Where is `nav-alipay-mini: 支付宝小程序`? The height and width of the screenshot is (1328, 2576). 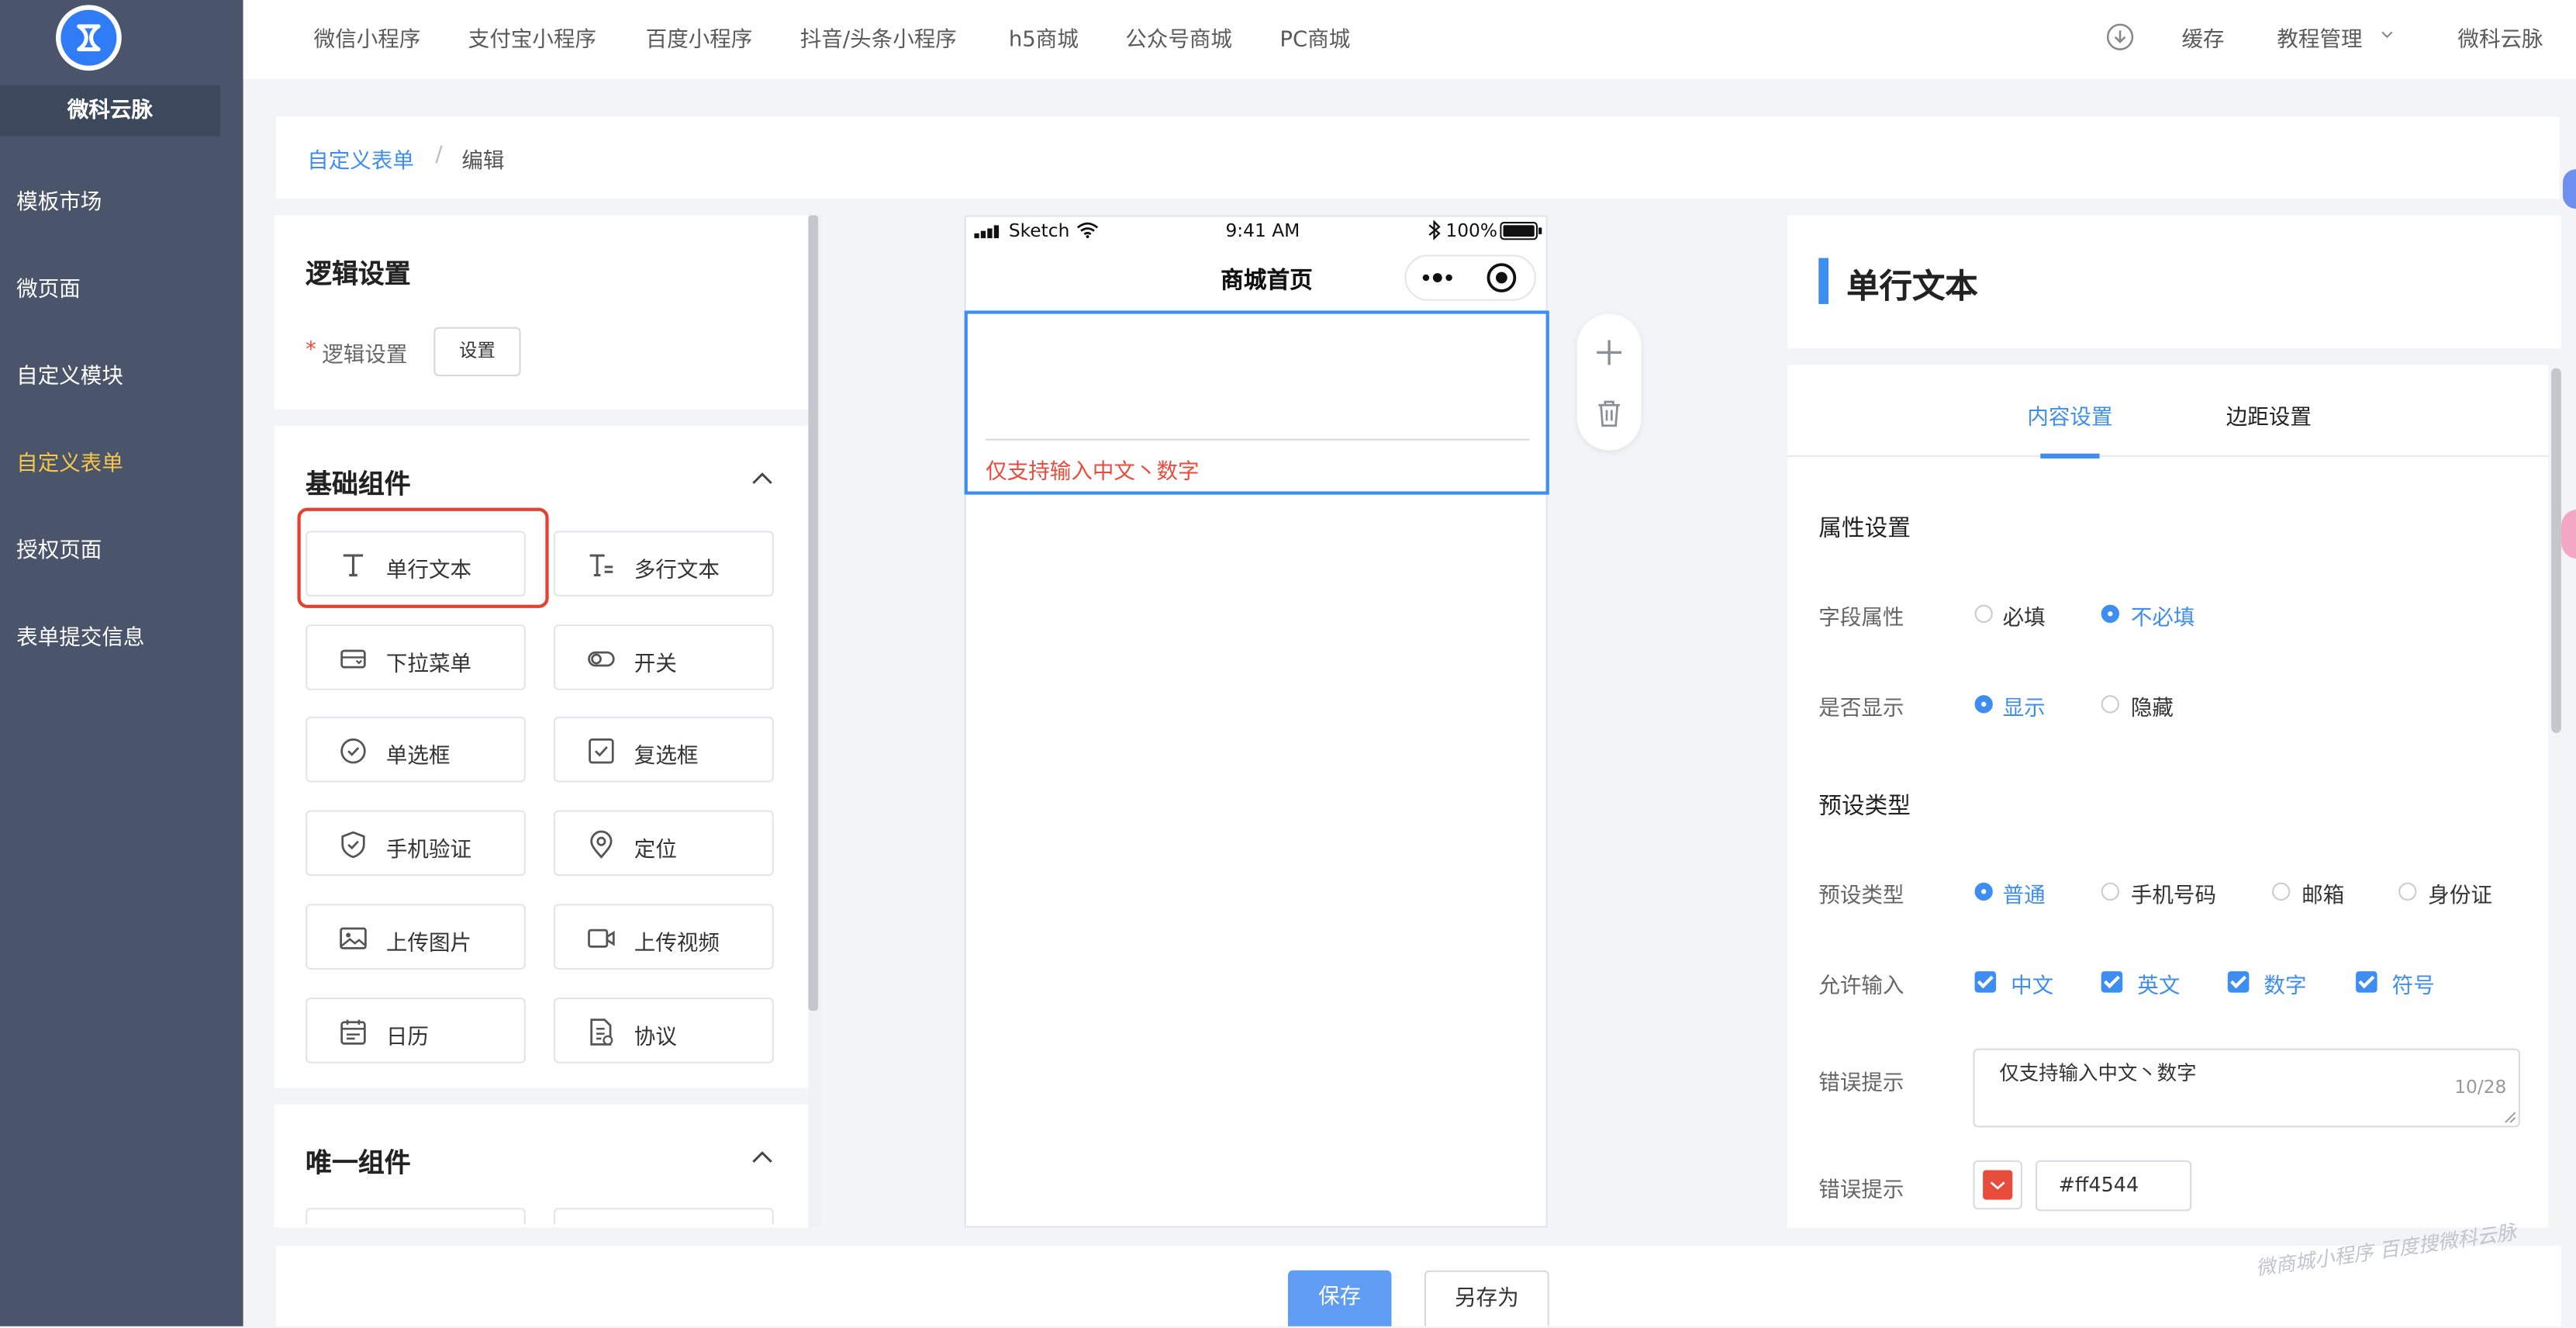
nav-alipay-mini: 支付宝小程序 is located at coordinates (532, 37).